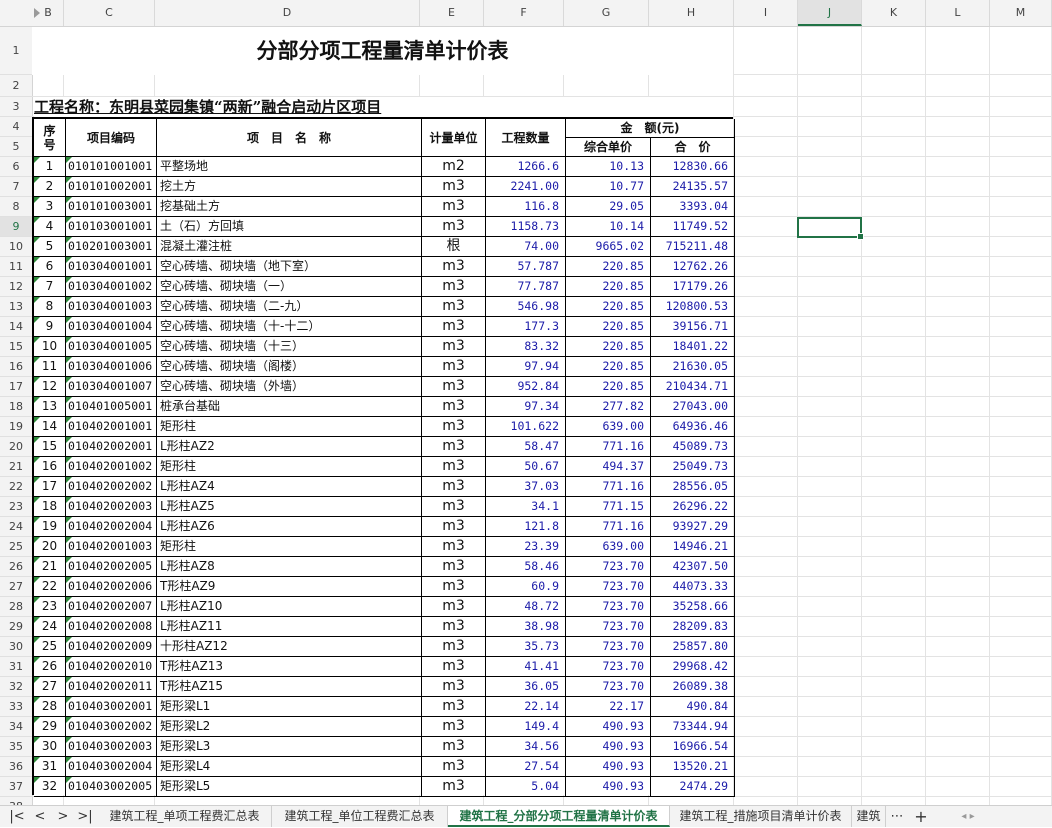 The image size is (1052, 828). I want to click on row-seq: 19, so click(50, 527).